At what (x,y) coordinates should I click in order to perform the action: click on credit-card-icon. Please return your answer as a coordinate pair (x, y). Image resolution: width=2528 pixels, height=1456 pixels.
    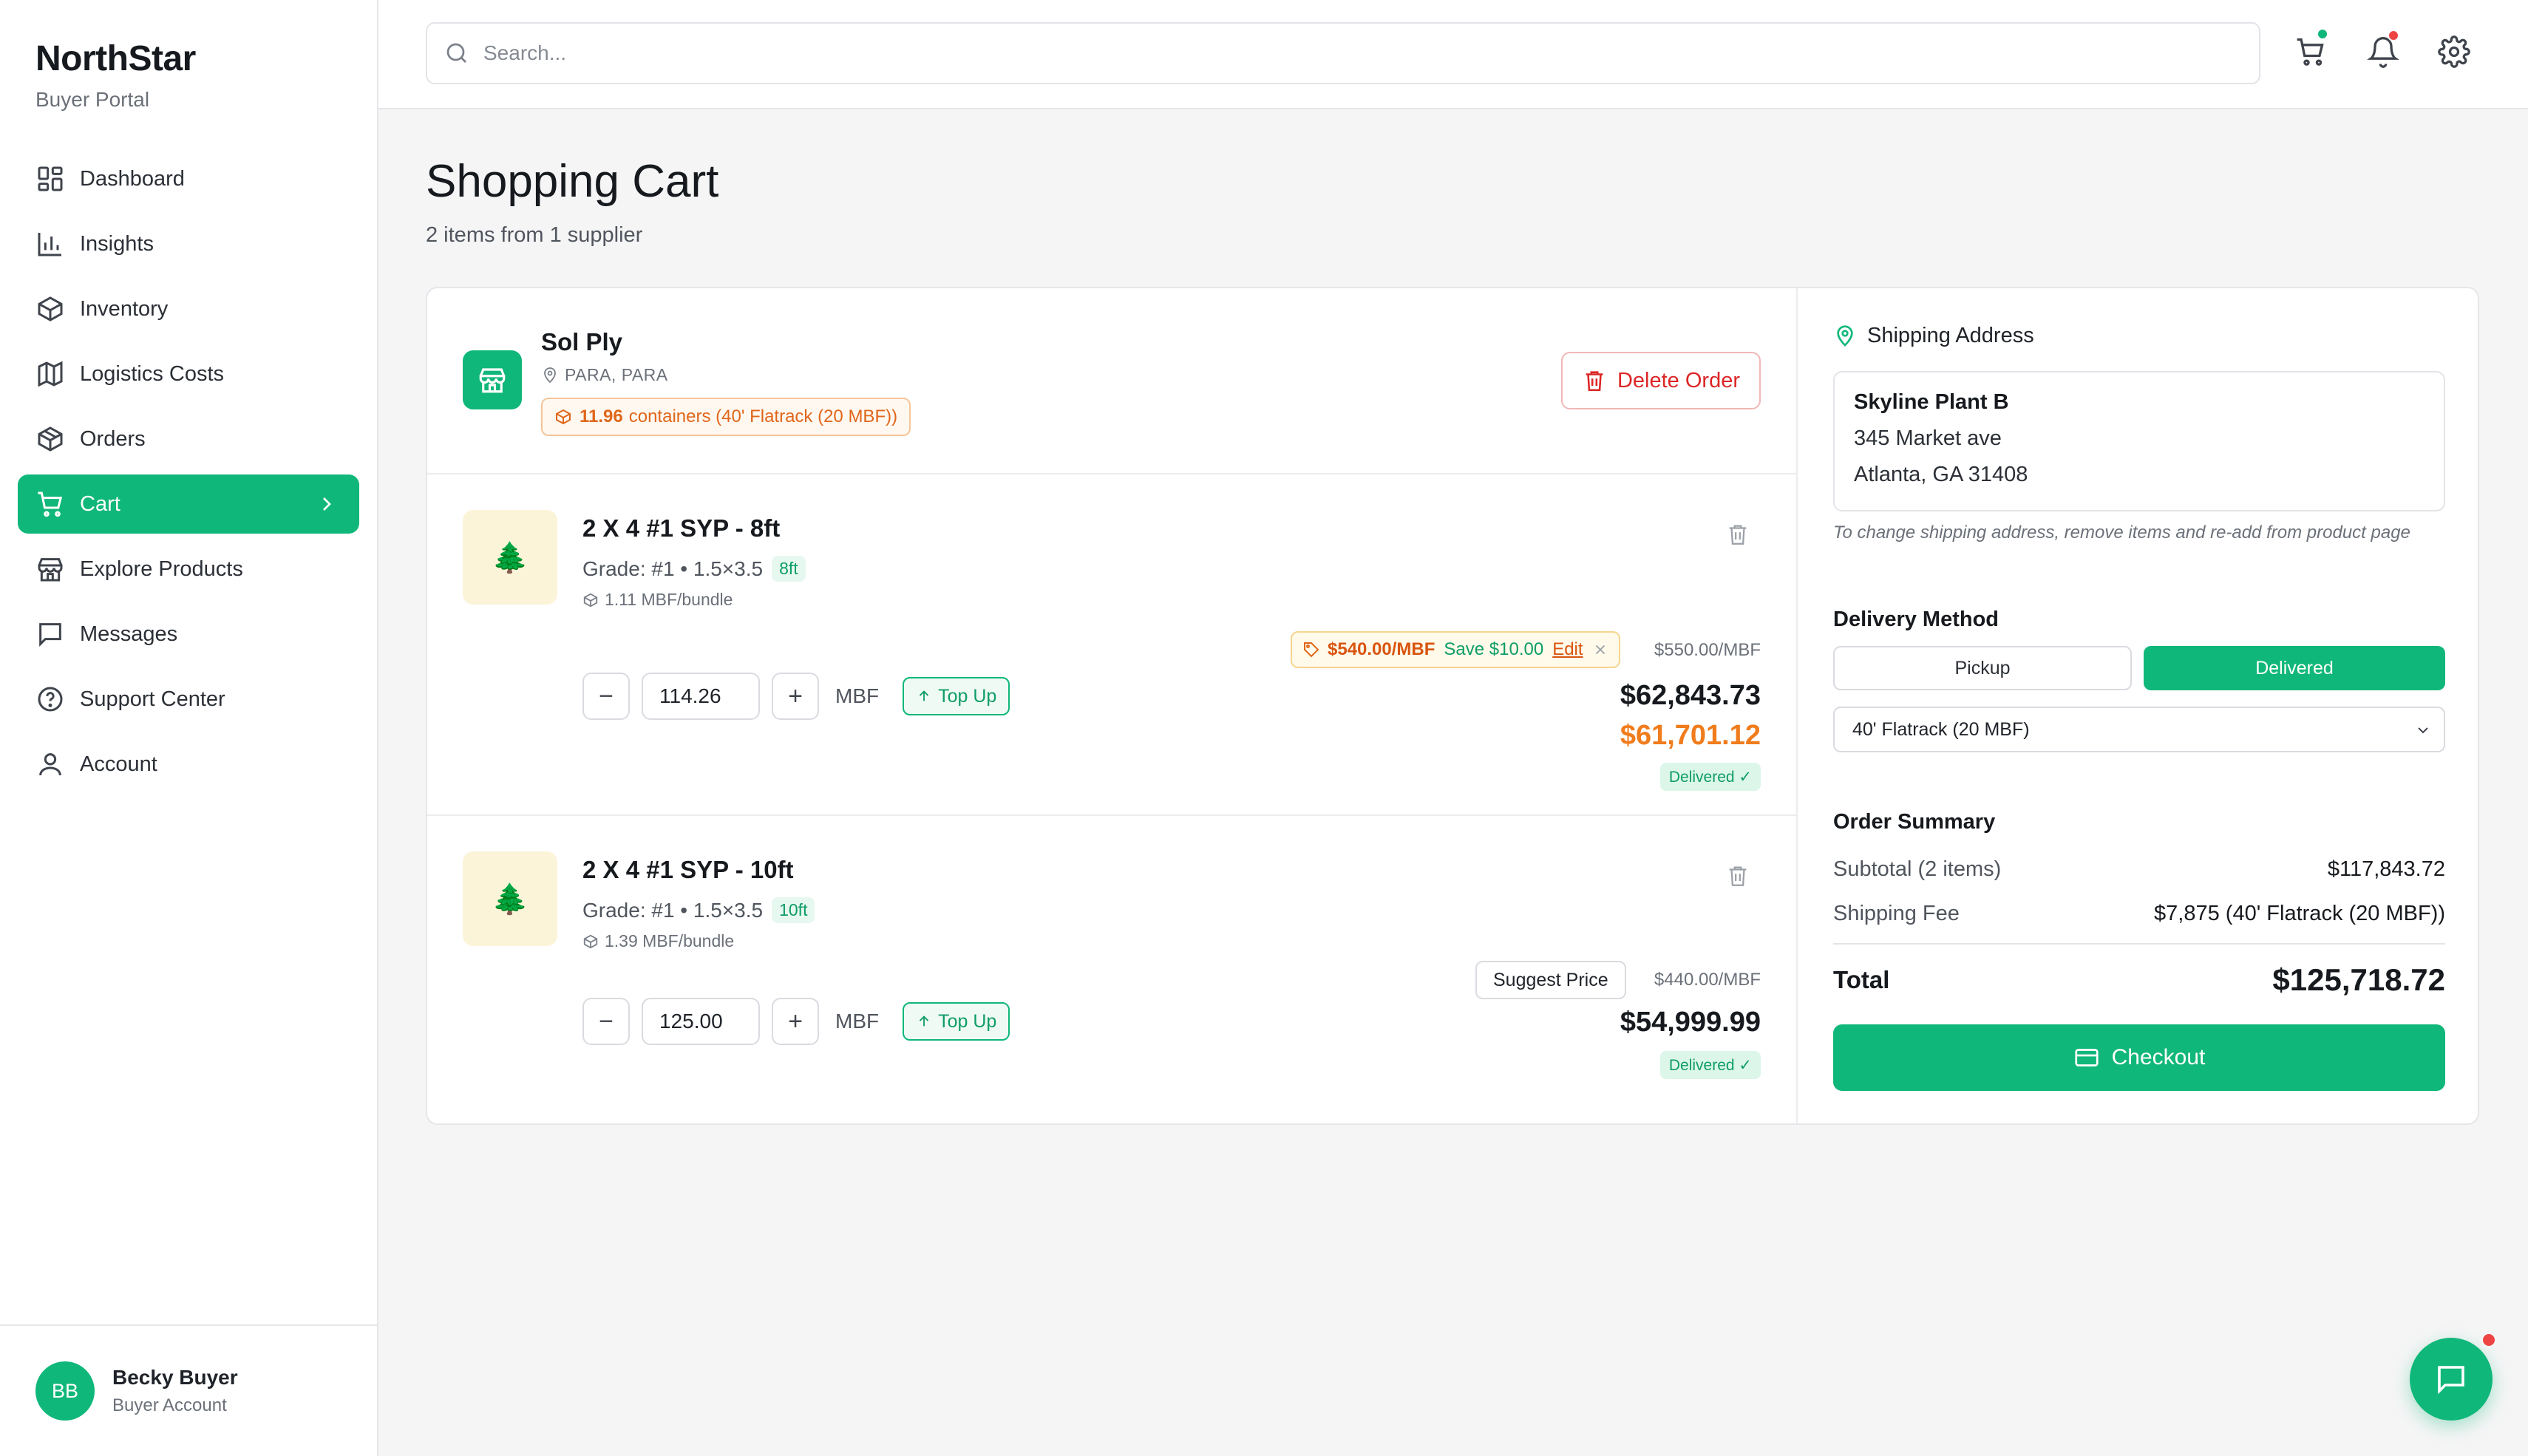
    Looking at the image, I should click on (2087, 1058).